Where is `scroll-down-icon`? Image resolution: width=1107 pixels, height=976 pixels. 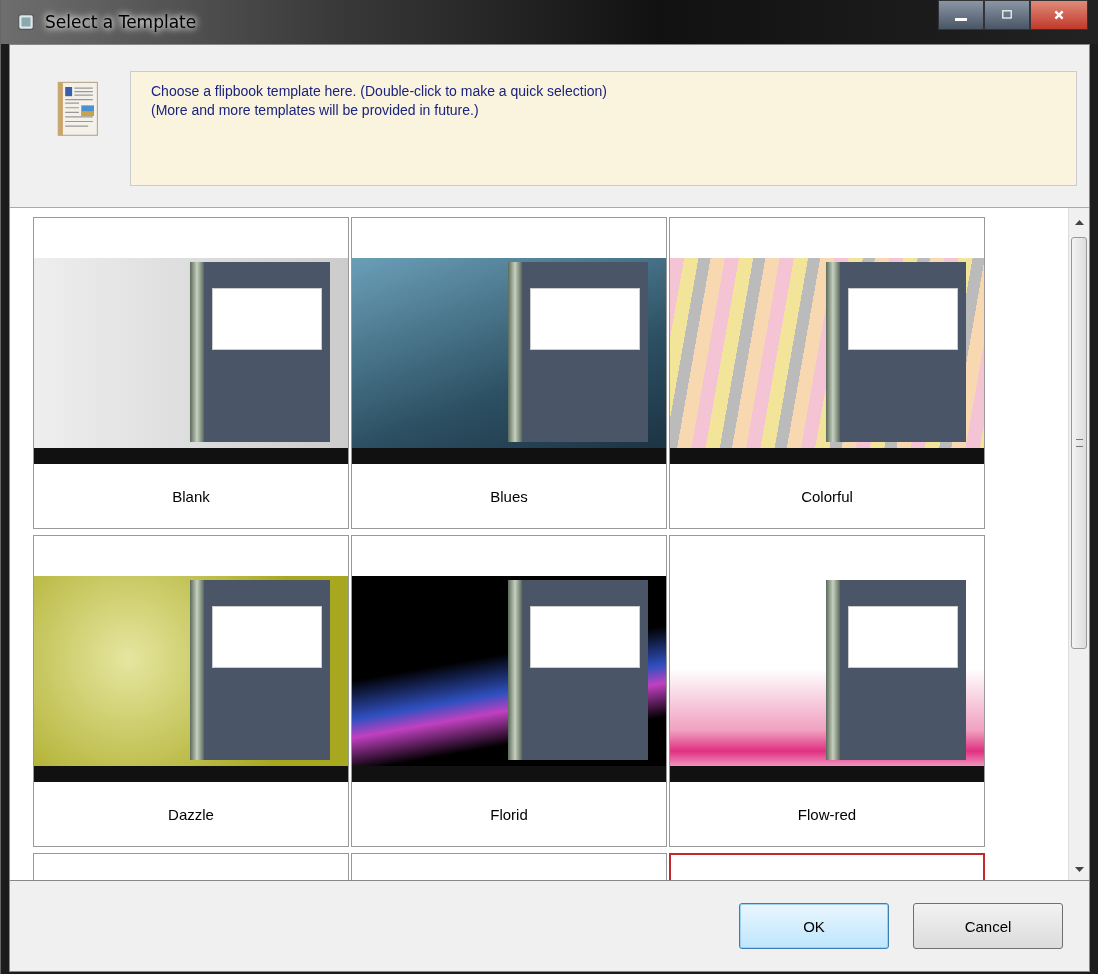
scroll-down-icon is located at coordinates (1079, 869).